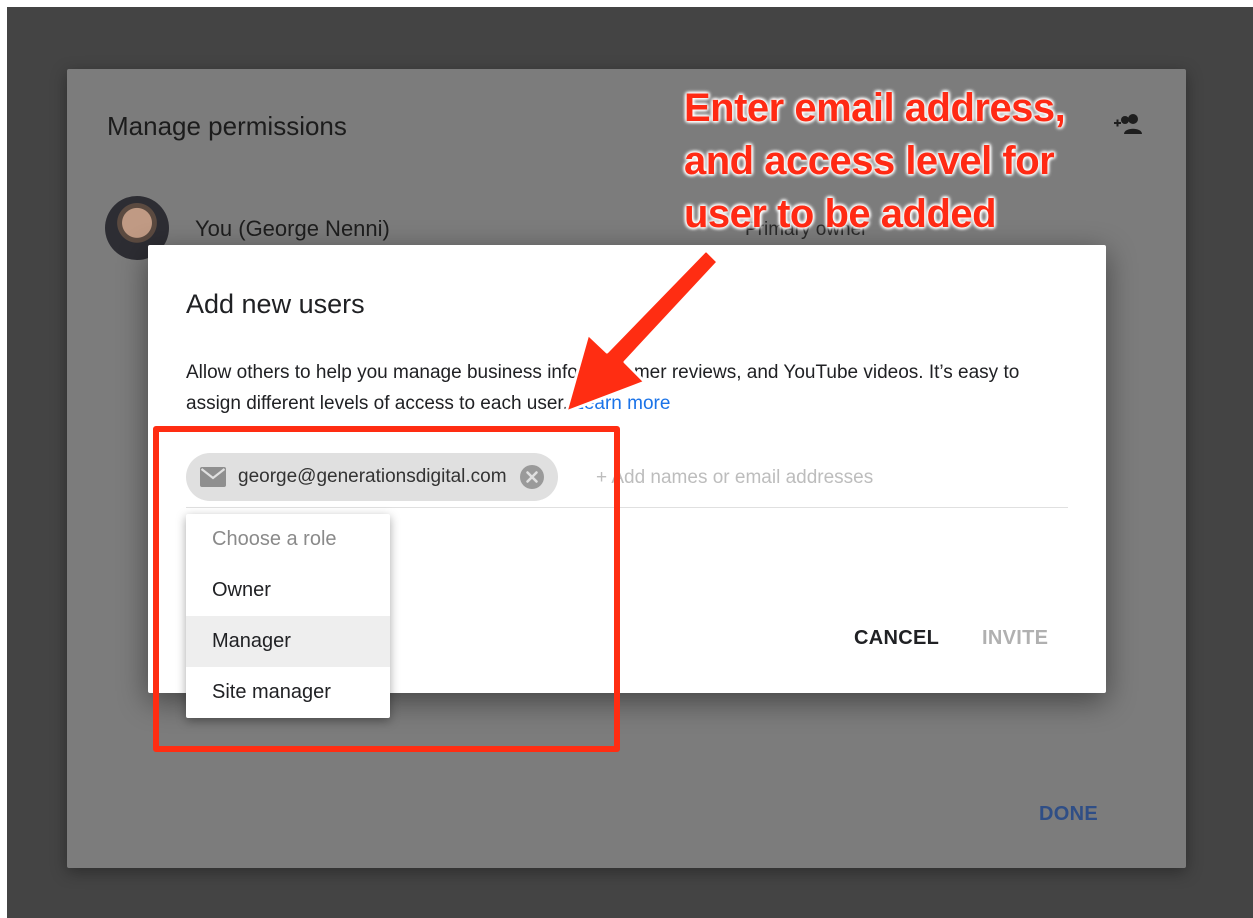 The width and height of the screenshot is (1253, 918). Describe the element at coordinates (621, 403) in the screenshot. I see `learn-more-link: Learn more` at that location.